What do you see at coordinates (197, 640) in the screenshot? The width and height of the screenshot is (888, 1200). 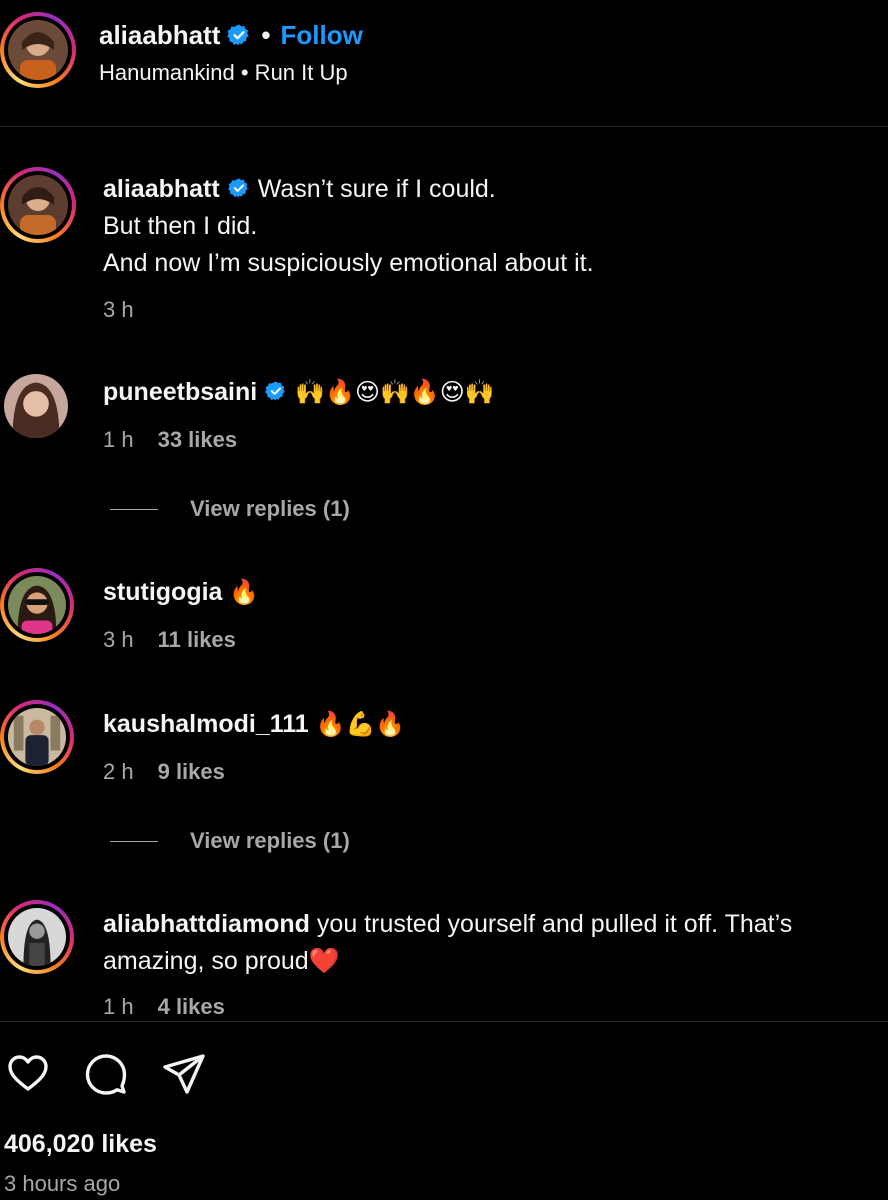 I see `comment-likes: 11 likes` at bounding box center [197, 640].